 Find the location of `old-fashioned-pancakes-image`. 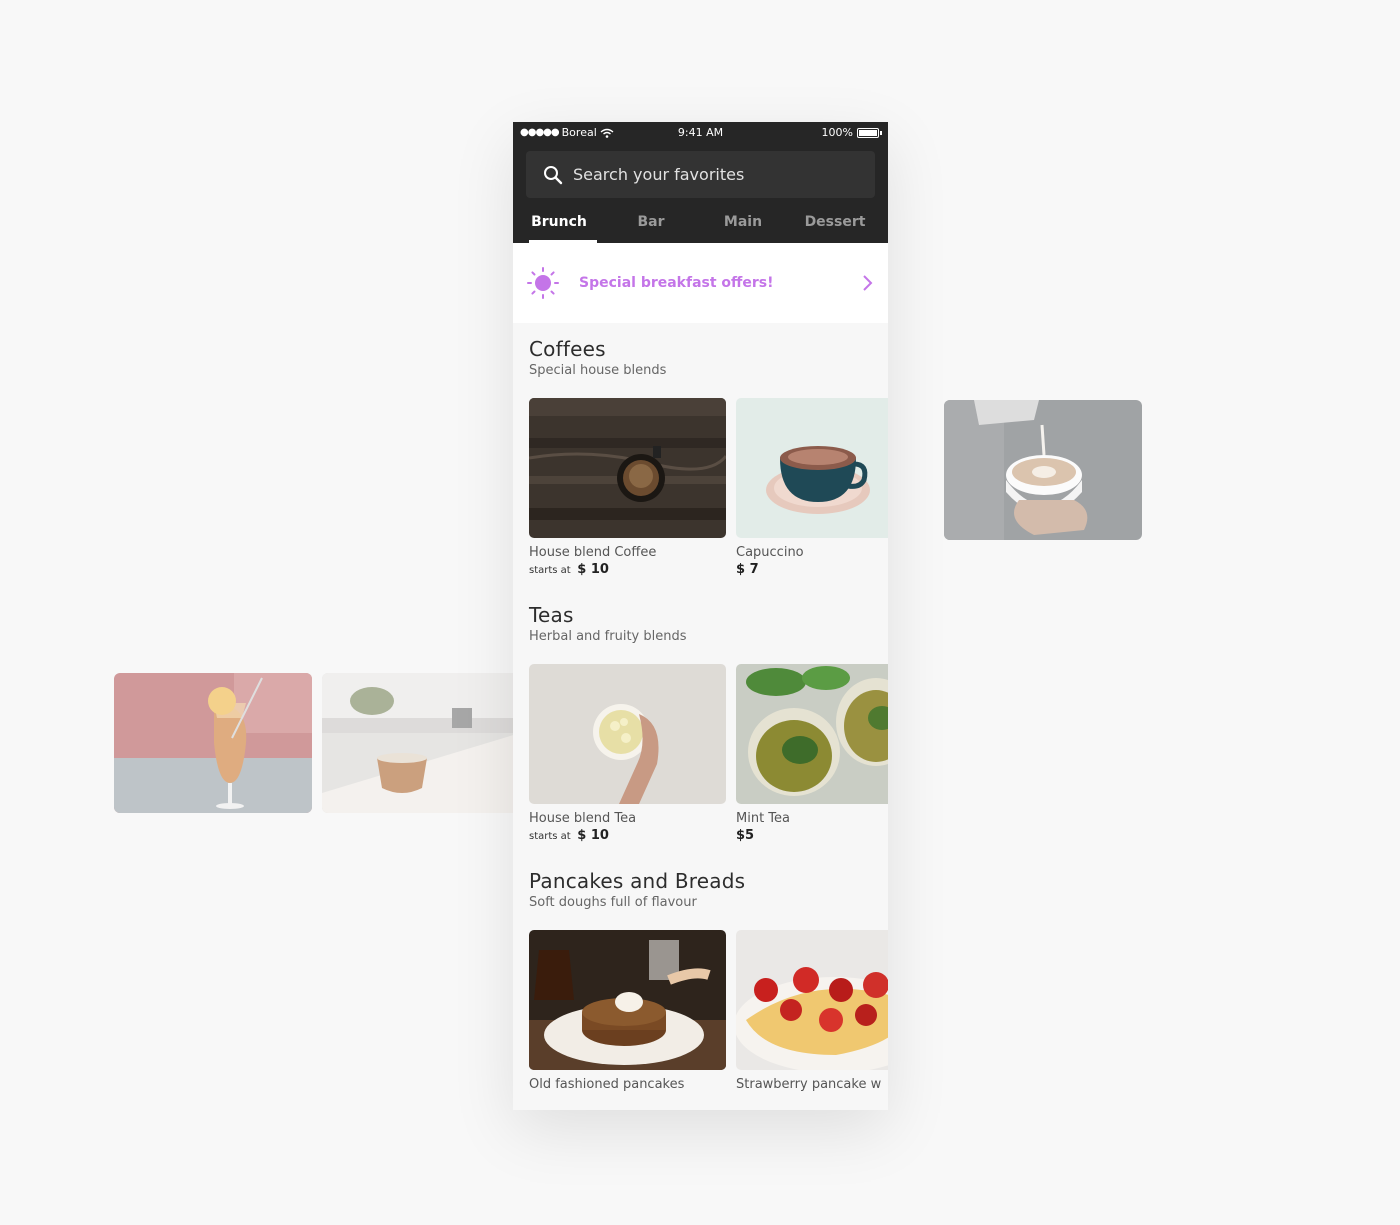

old-fashioned-pancakes-image is located at coordinates (627, 1000).